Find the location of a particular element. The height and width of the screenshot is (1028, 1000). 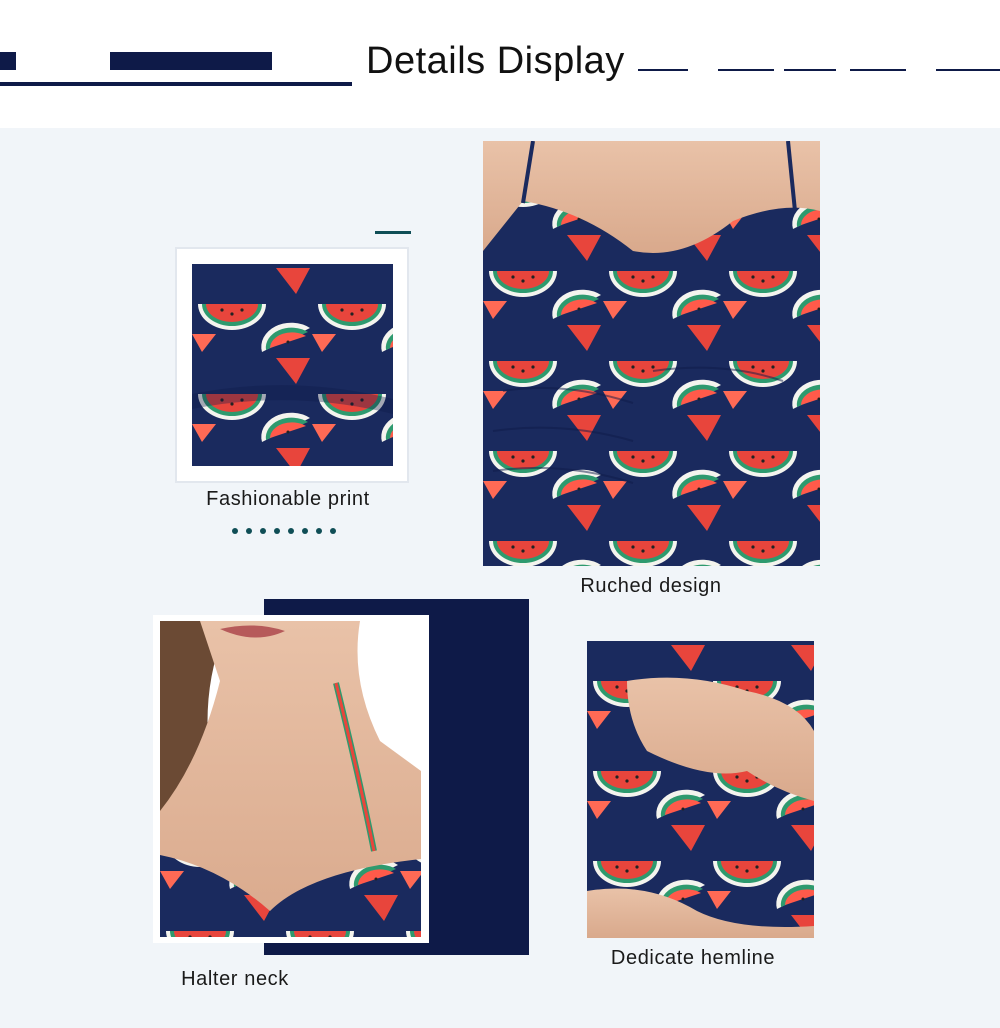

halter-neck-photo is located at coordinates (290, 779).